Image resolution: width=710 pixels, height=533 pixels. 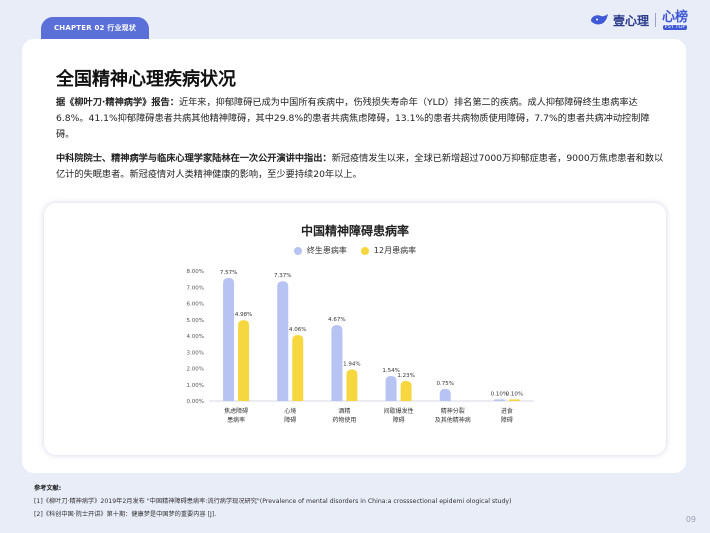 What do you see at coordinates (507, 415) in the screenshot?
I see `x-category-label: 进食障碍` at bounding box center [507, 415].